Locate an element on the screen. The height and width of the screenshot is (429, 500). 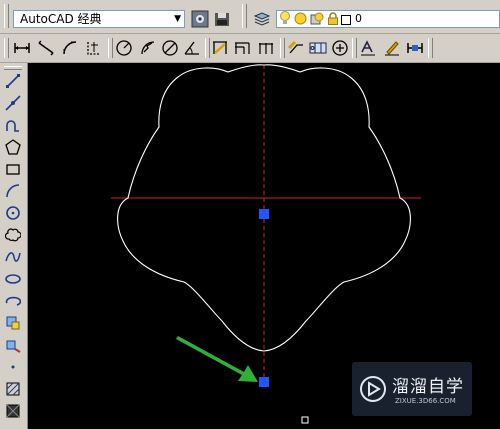
point-icon is located at coordinates (13, 367).